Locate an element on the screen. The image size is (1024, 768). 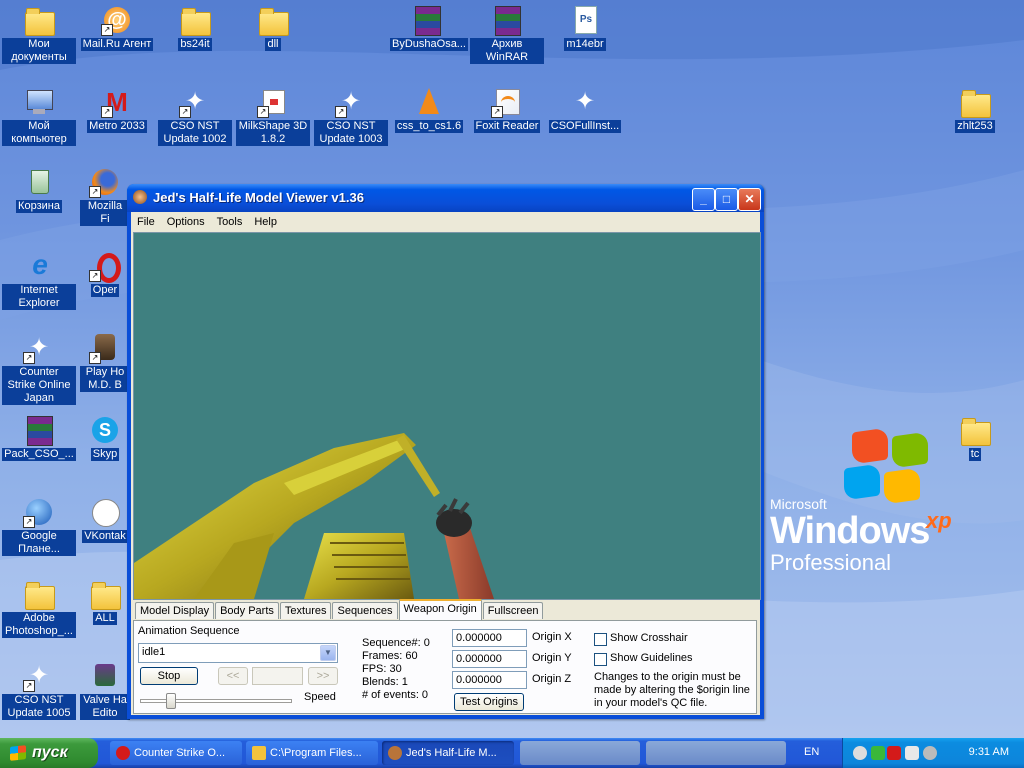
menu-options: Options is located at coordinates (186, 222).